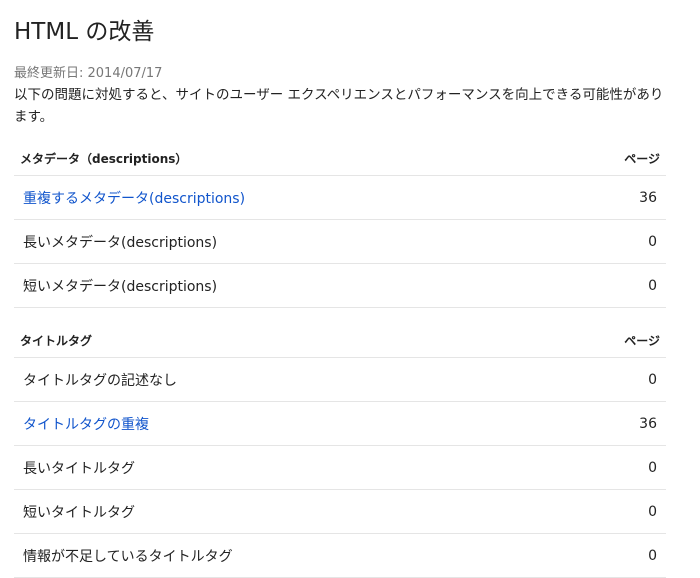 The width and height of the screenshot is (700, 578). Describe the element at coordinates (100, 380) in the screenshot. I see `missing-title-tags-label: タイトルタグの記述なし` at that location.